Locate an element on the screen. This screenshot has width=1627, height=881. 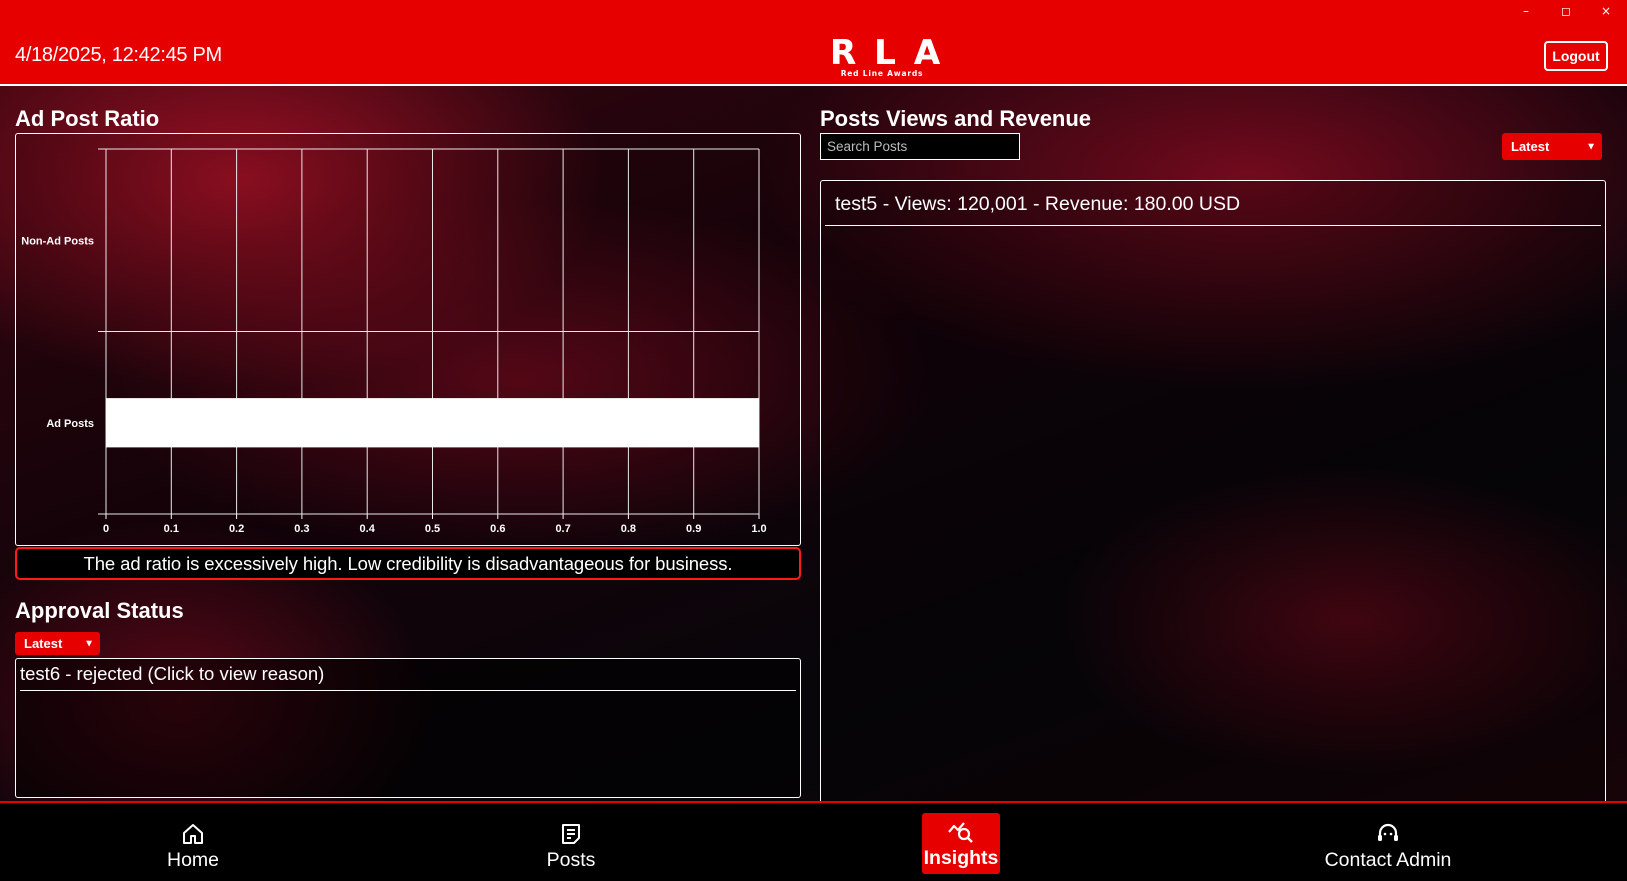
nav-insights-label: Insights is located at coordinates (961, 858).